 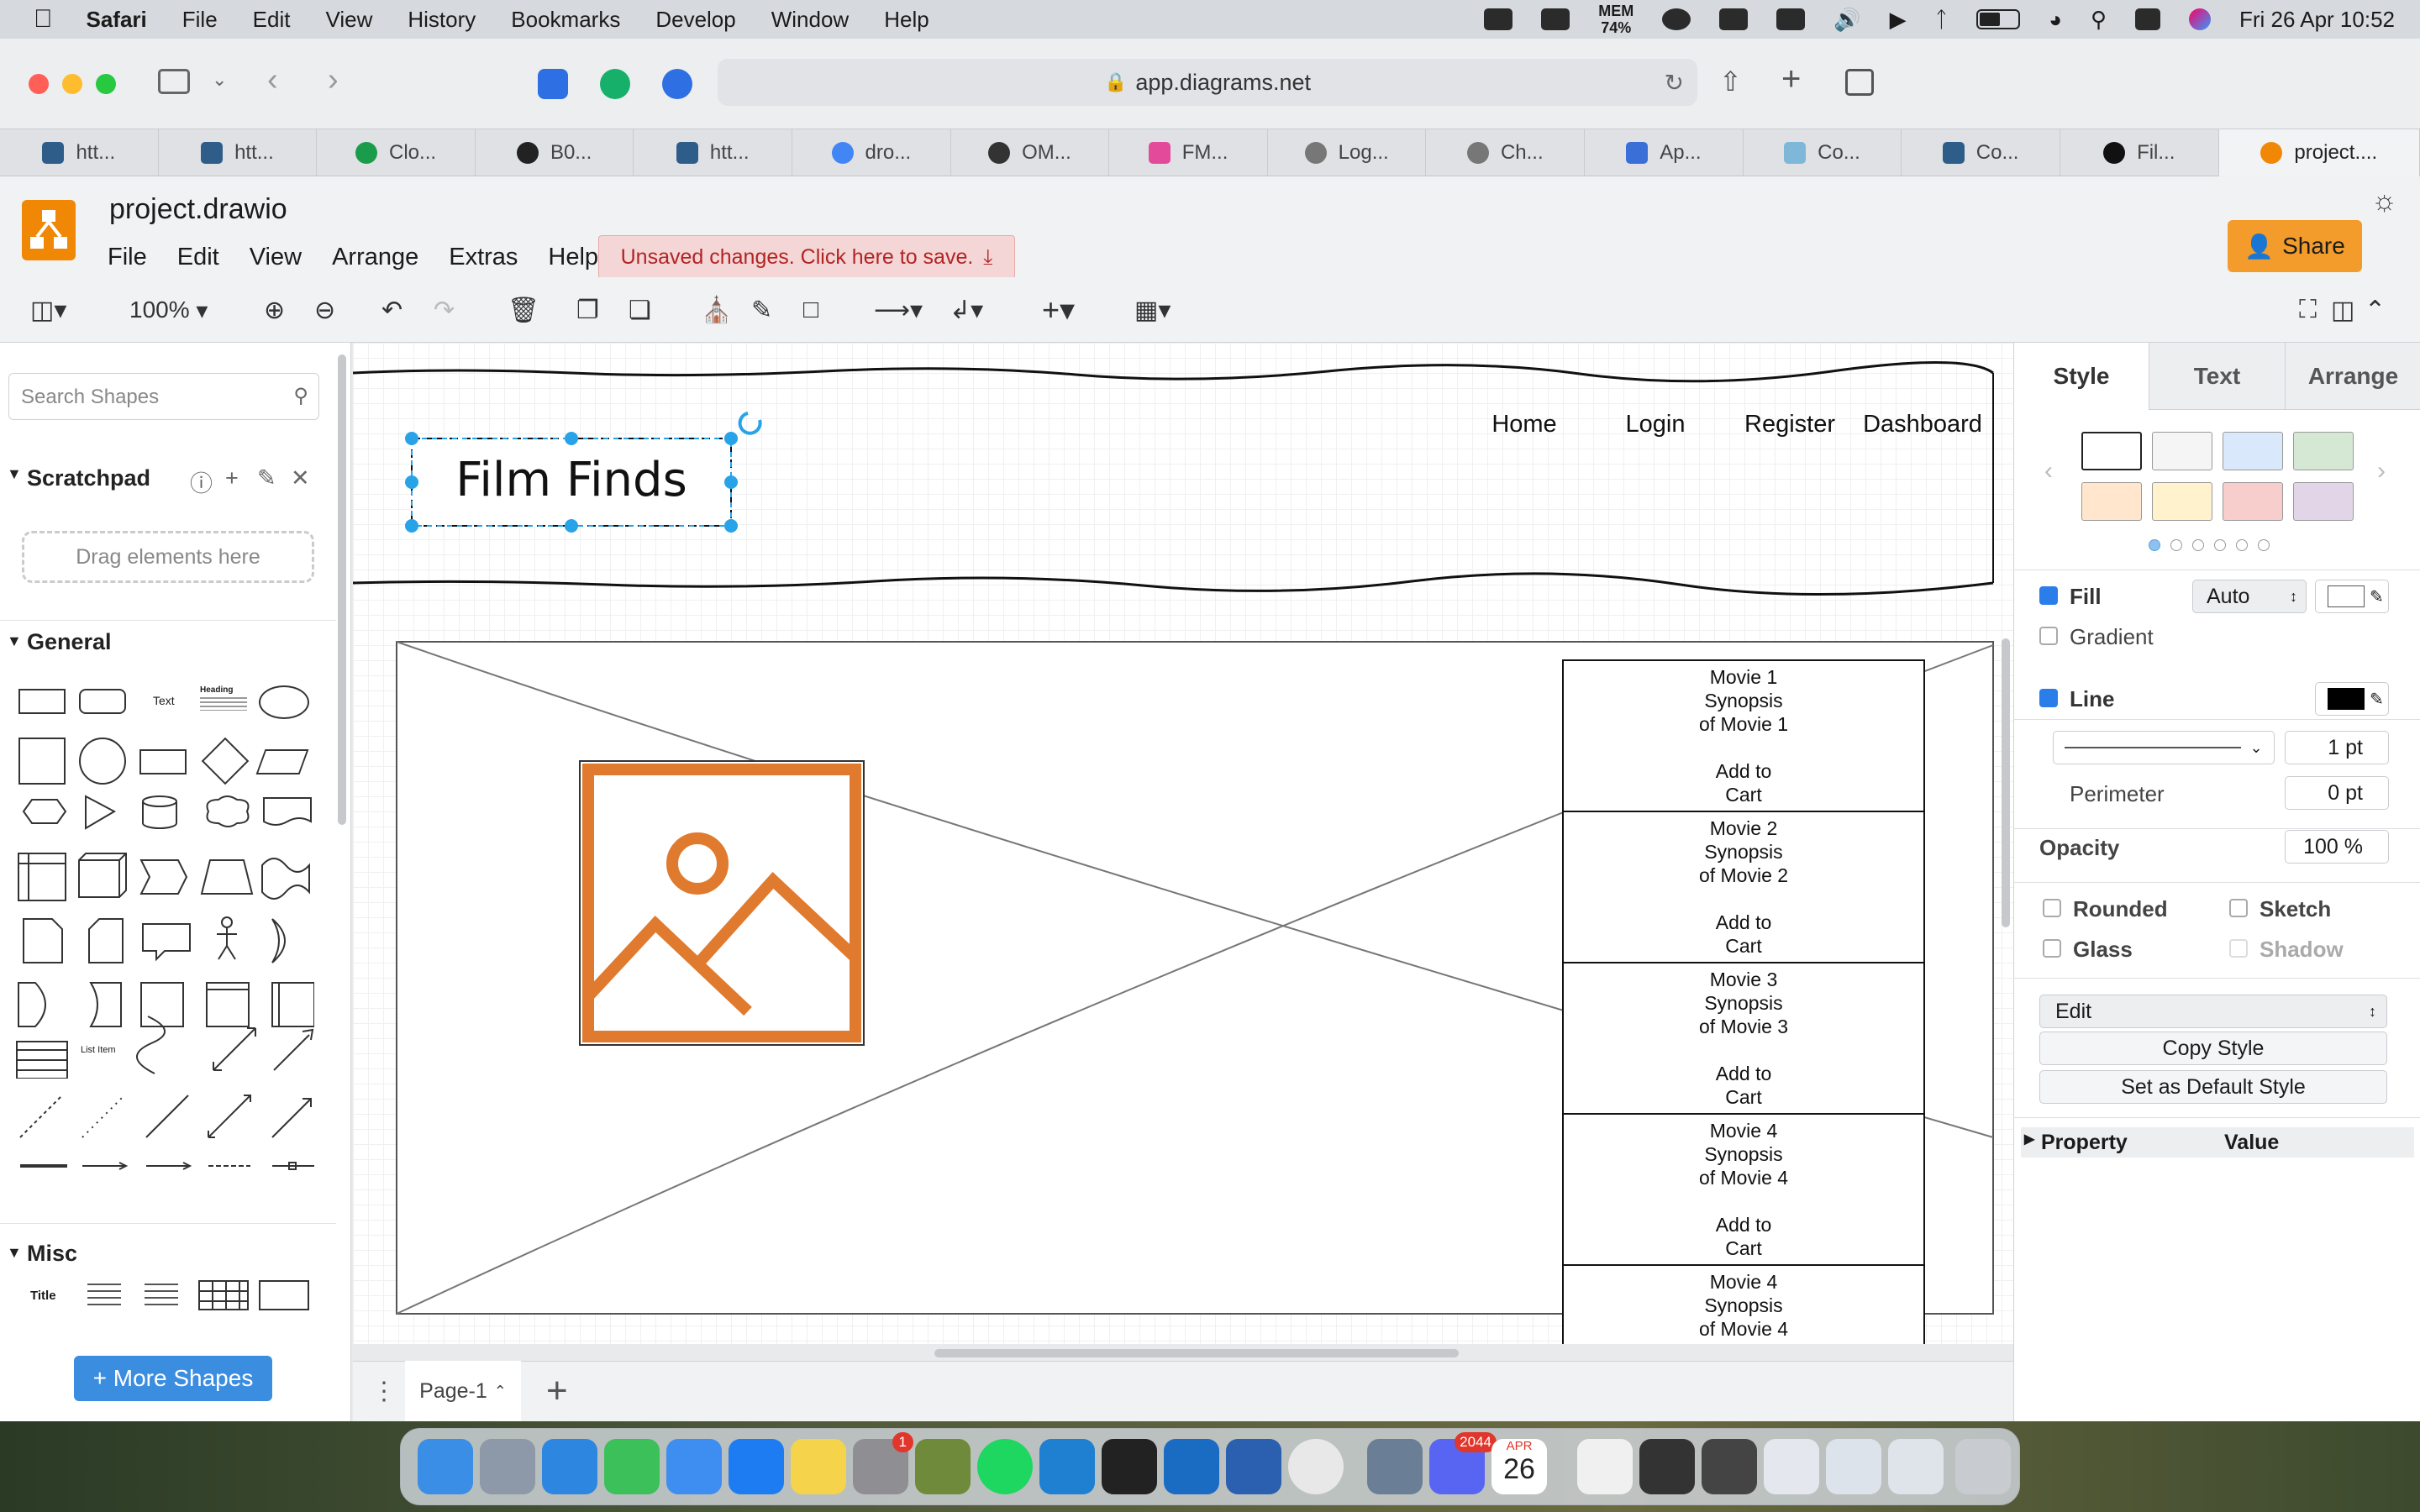 I want to click on add-page-icon: +, so click(x=557, y=1391).